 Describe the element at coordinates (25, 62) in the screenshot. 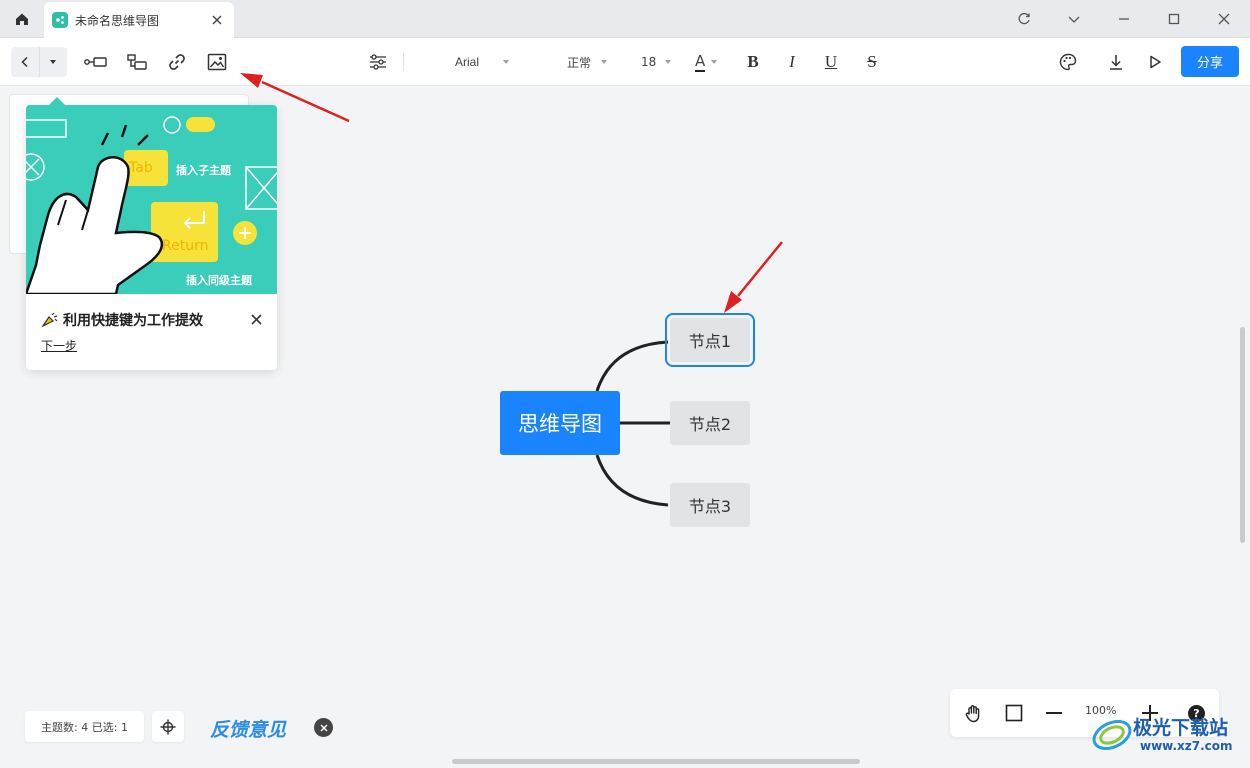

I see `back-icon` at that location.